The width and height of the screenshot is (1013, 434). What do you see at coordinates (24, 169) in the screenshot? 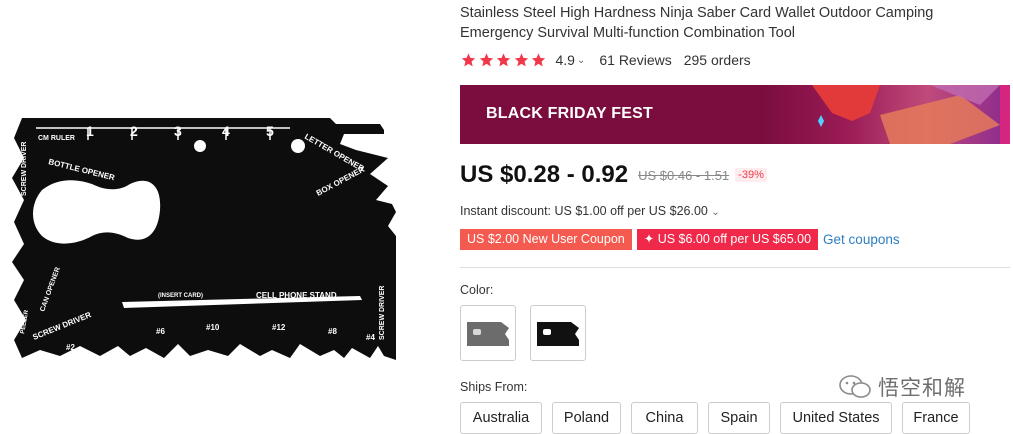
I see `label-screw-driver-top: SCREW DRIVER` at bounding box center [24, 169].